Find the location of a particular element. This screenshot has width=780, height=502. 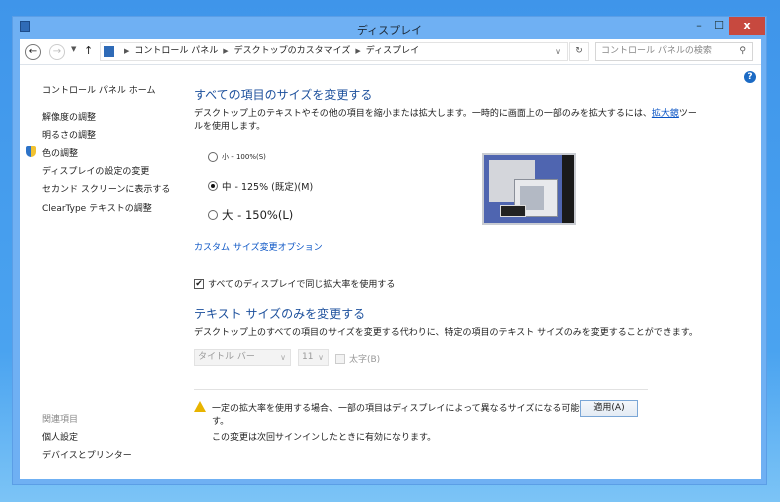

minimize-button: – is located at coordinates (699, 26).